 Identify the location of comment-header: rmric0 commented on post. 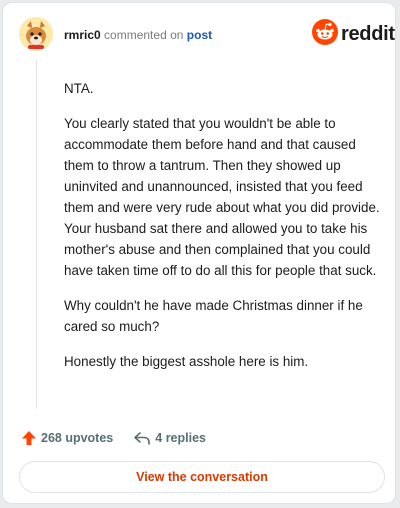
(138, 35).